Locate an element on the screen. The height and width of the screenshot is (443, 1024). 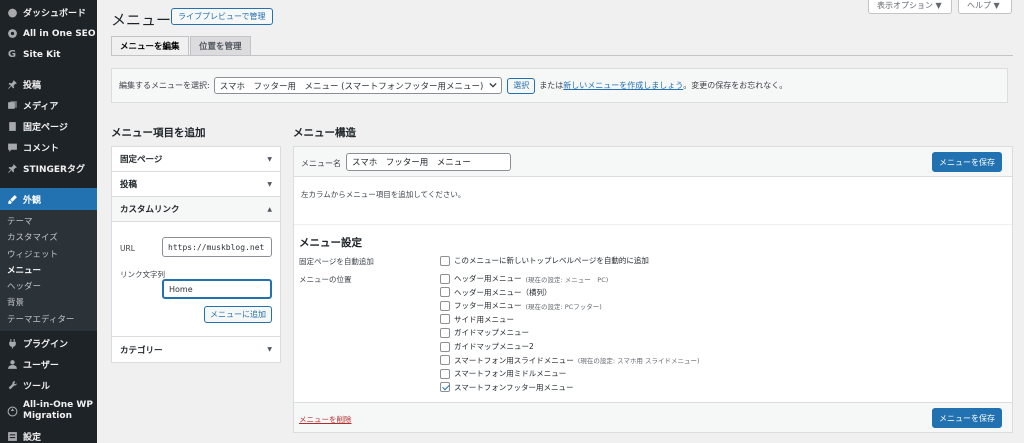
location-label: ヘッダー用メニュー（横列） is located at coordinates (503, 292).